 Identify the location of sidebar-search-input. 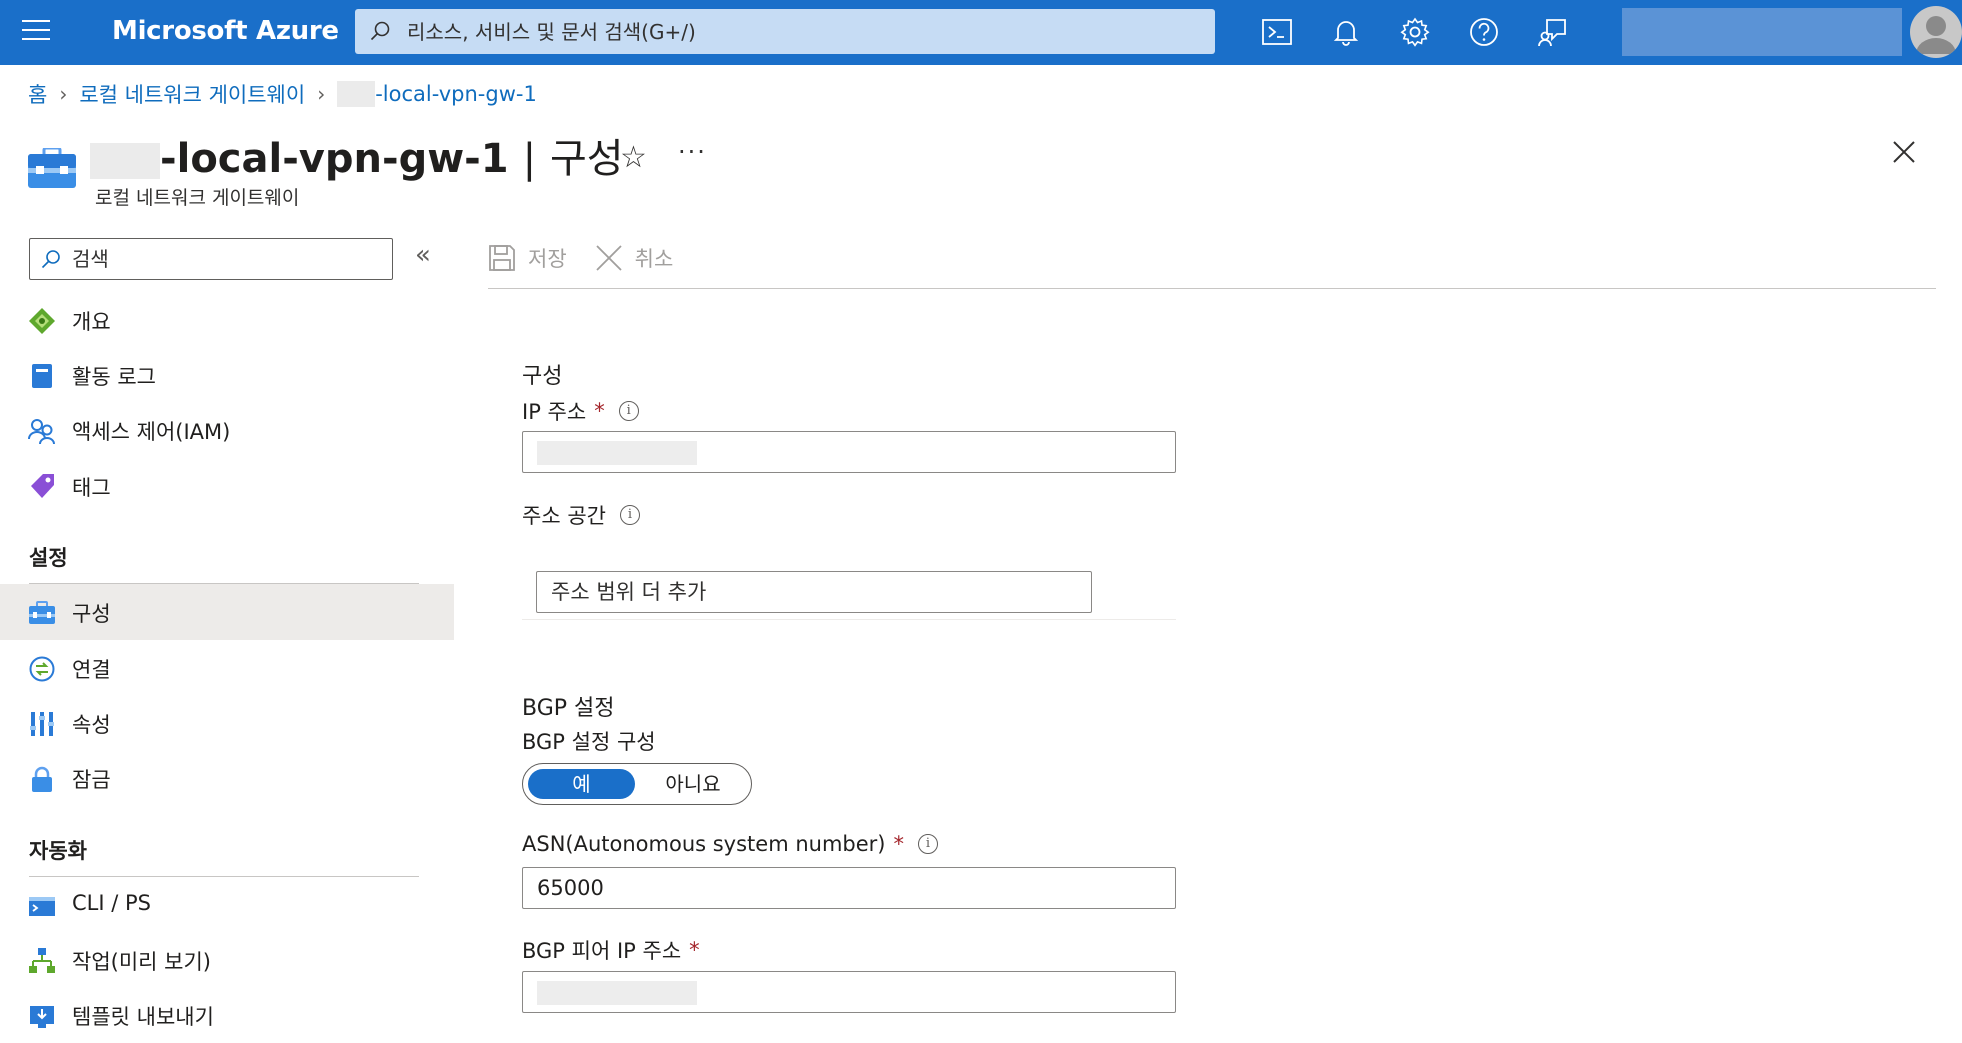
(227, 258).